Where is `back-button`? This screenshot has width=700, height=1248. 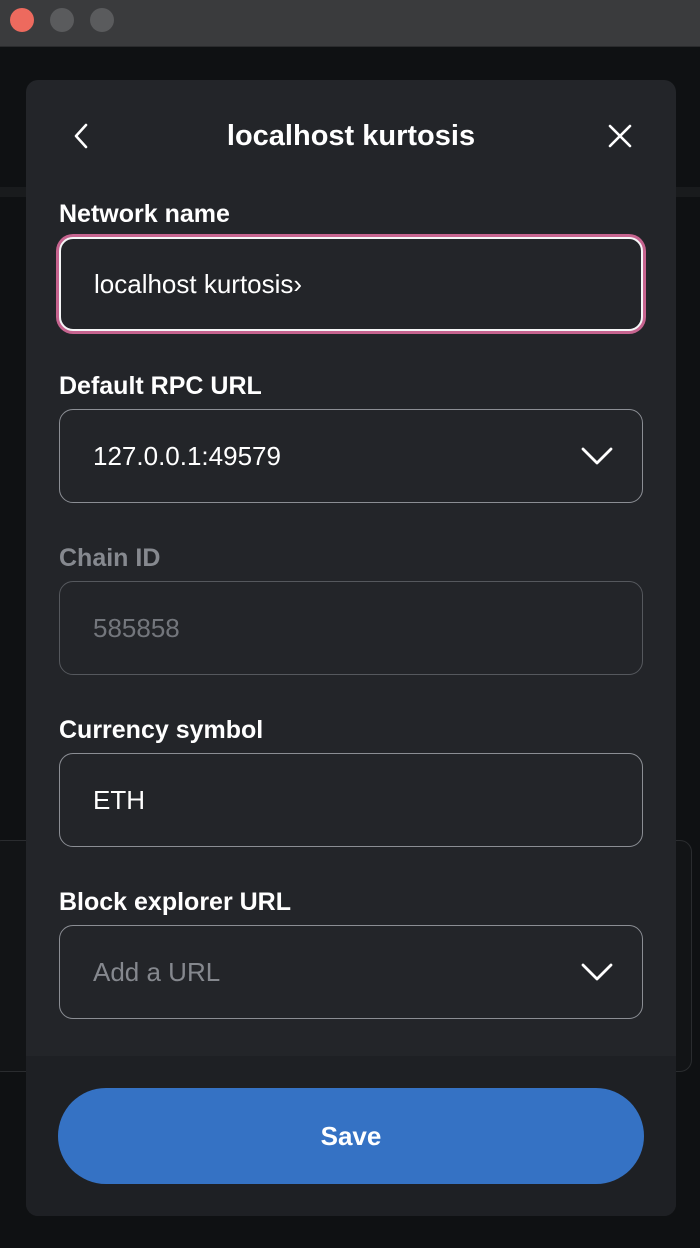 back-button is located at coordinates (82, 136).